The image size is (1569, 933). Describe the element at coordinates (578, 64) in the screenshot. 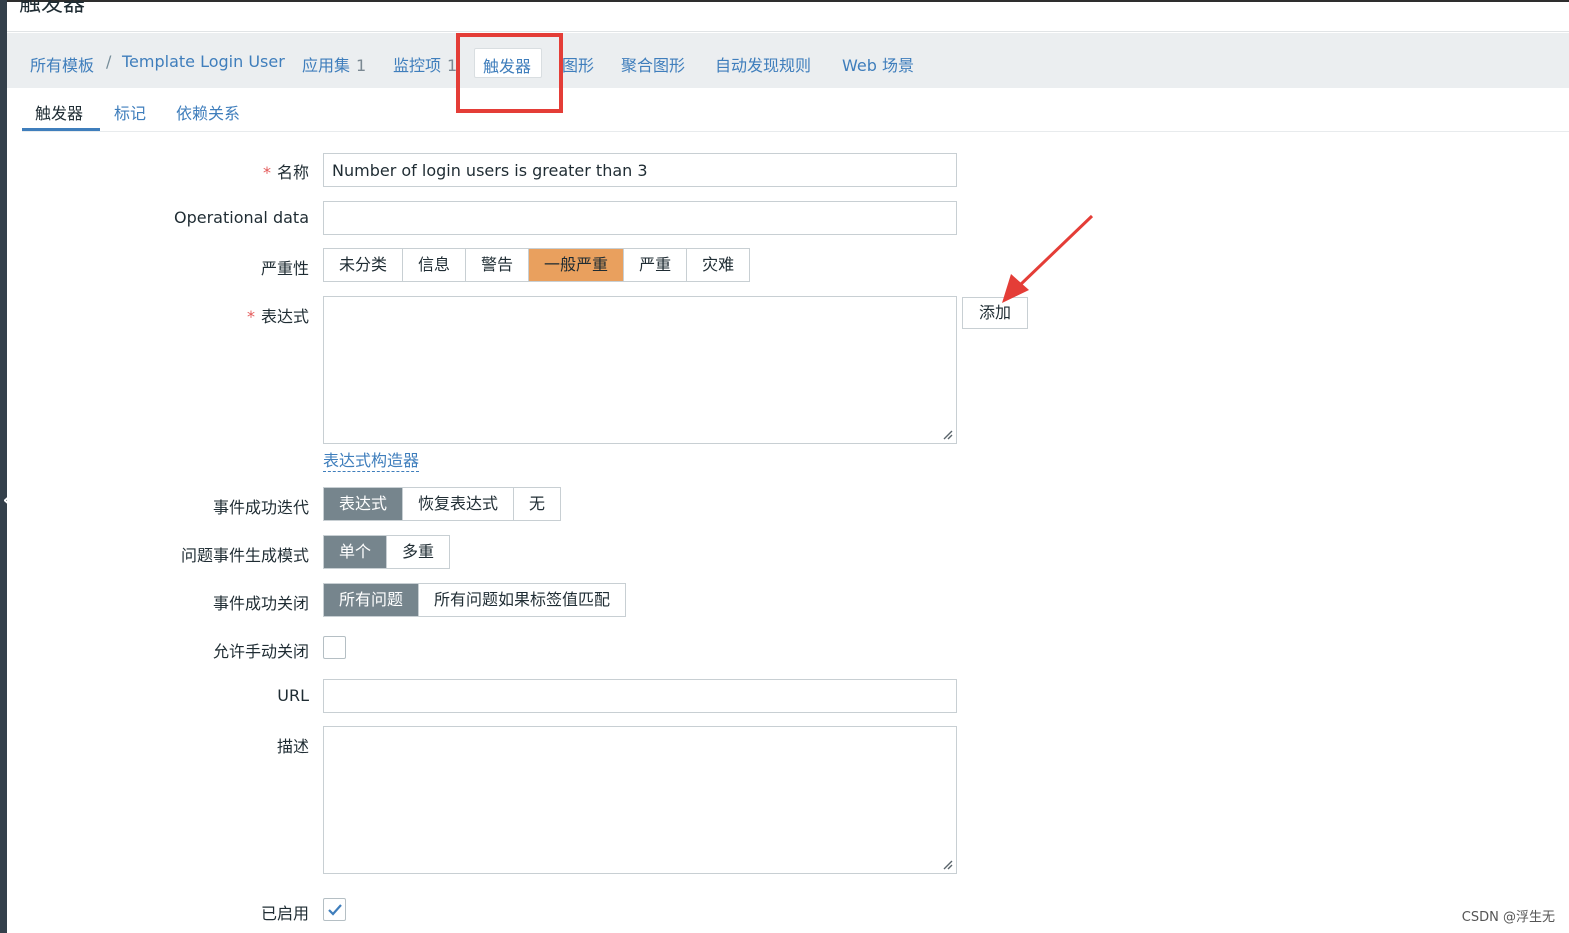

I see `nav-item-graphs: 图形` at that location.